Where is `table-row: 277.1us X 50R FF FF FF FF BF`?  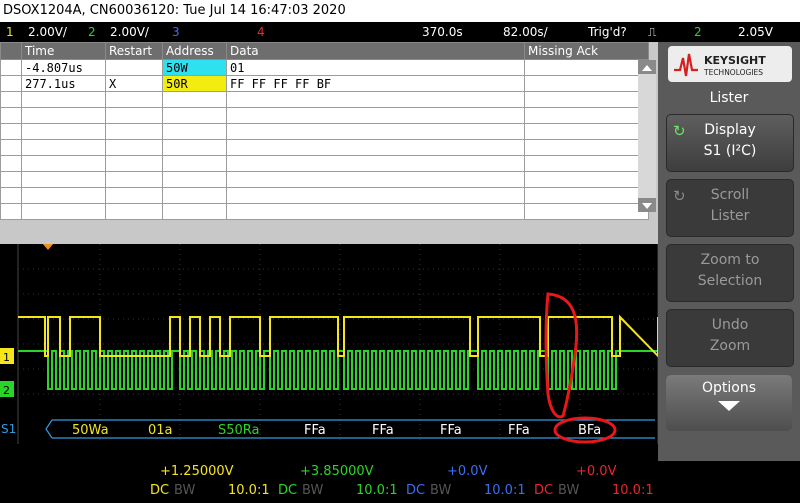
table-row: 277.1us X 50R FF FF FF FF BF is located at coordinates (324, 83).